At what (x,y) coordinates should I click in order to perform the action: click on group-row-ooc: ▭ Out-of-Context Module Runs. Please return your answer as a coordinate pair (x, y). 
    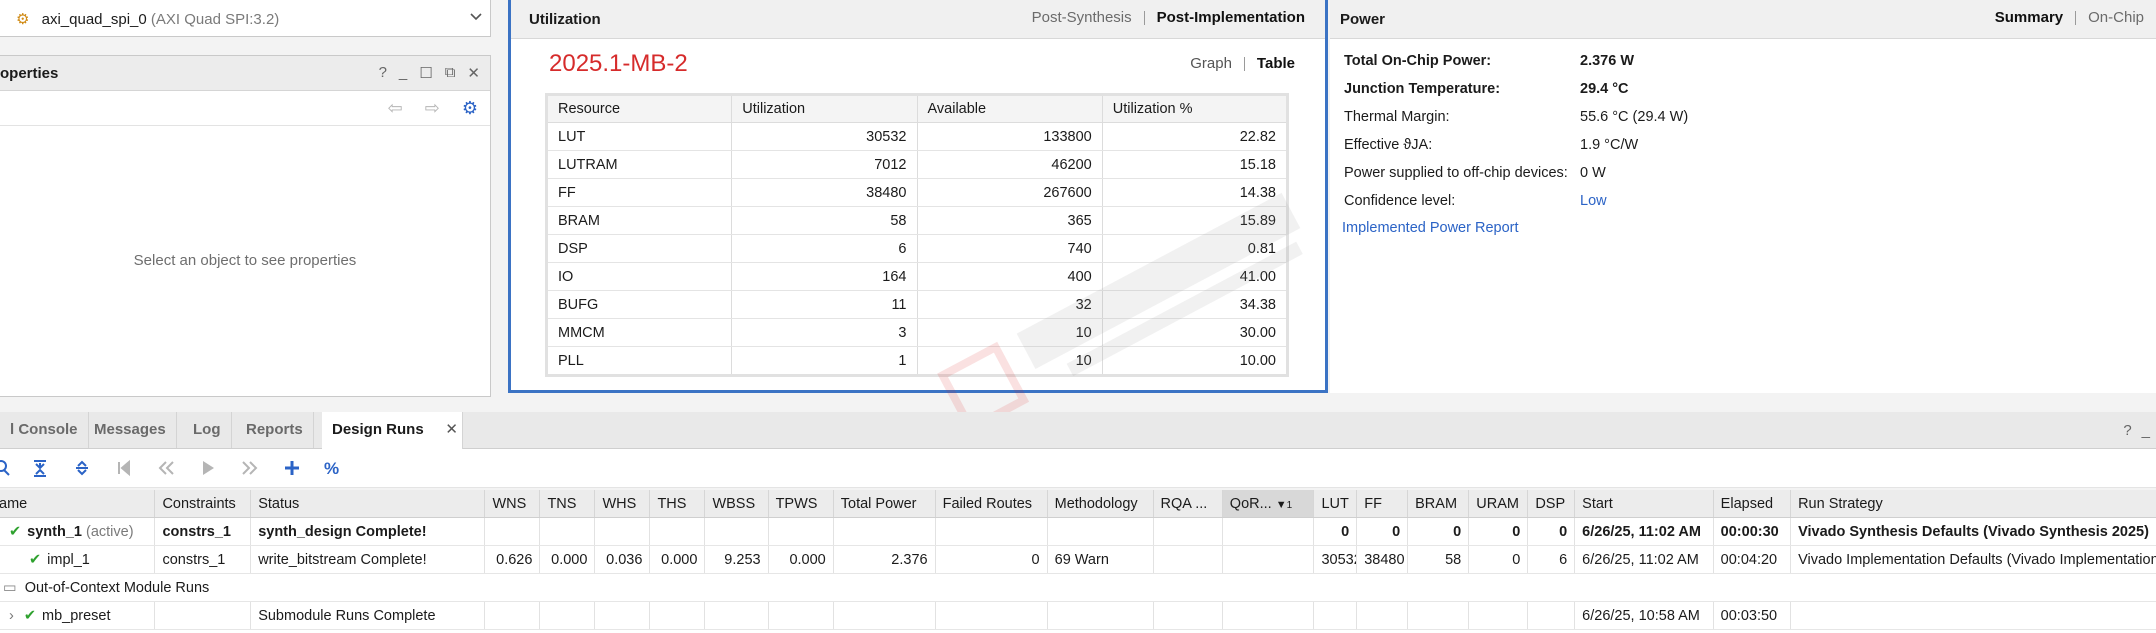
    Looking at the image, I should click on (1078, 587).